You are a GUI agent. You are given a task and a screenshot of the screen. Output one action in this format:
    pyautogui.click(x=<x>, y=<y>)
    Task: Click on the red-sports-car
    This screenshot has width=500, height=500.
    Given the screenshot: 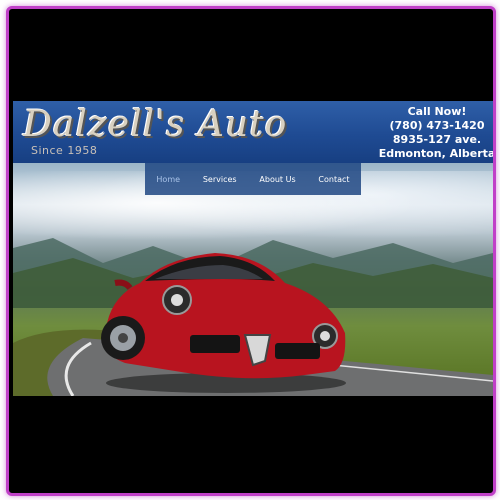 What is the action you would take?
    pyautogui.click(x=223, y=323)
    